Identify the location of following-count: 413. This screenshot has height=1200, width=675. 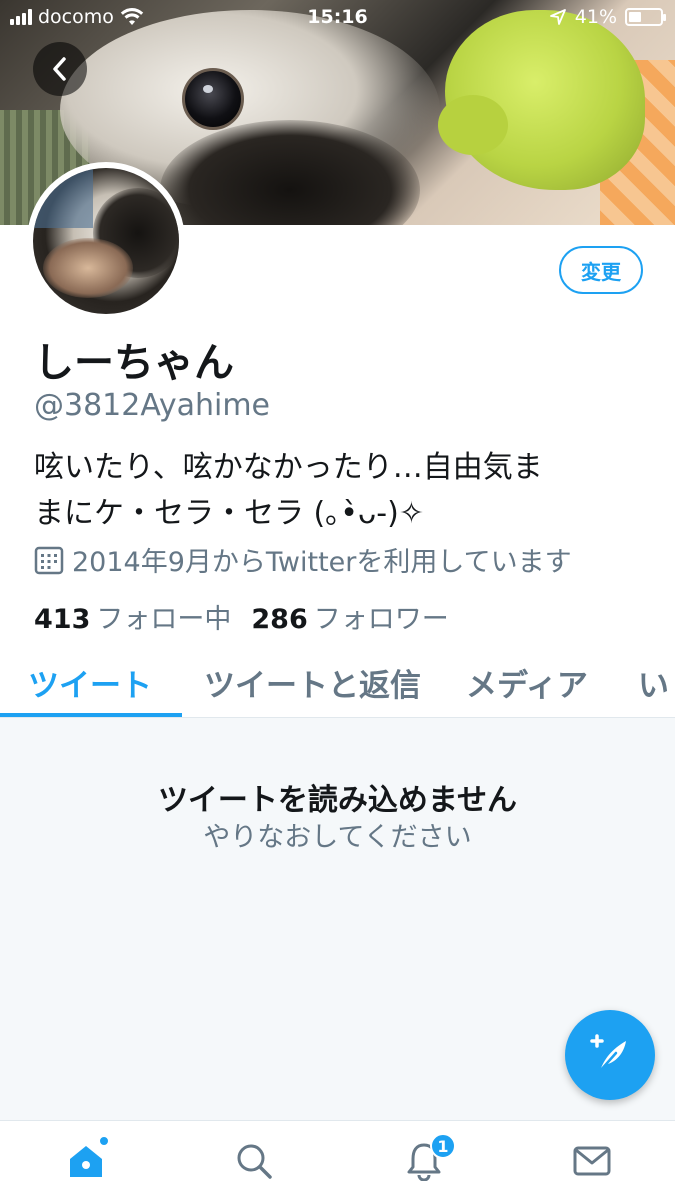
(62, 619).